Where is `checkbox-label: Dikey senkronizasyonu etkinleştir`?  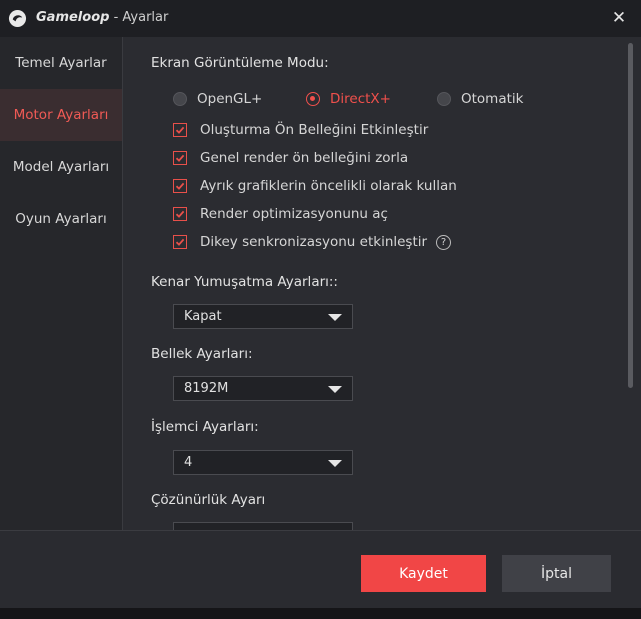 checkbox-label: Dikey senkronizasyonu etkinleştir is located at coordinates (314, 242).